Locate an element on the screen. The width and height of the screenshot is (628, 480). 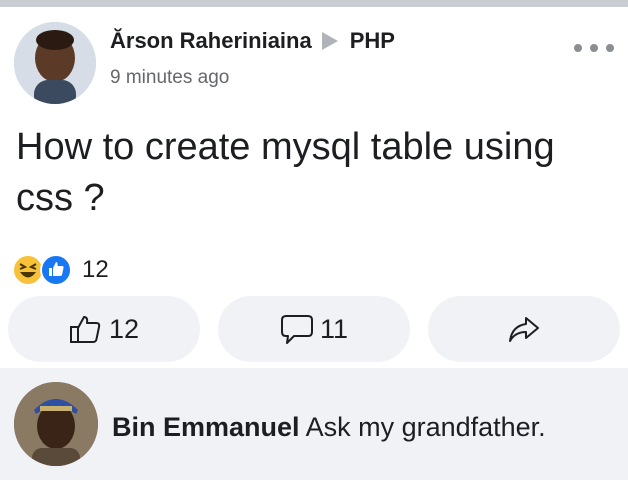
comment-body: Bin Emmanuel Ask my grandfather. is located at coordinates (329, 427).